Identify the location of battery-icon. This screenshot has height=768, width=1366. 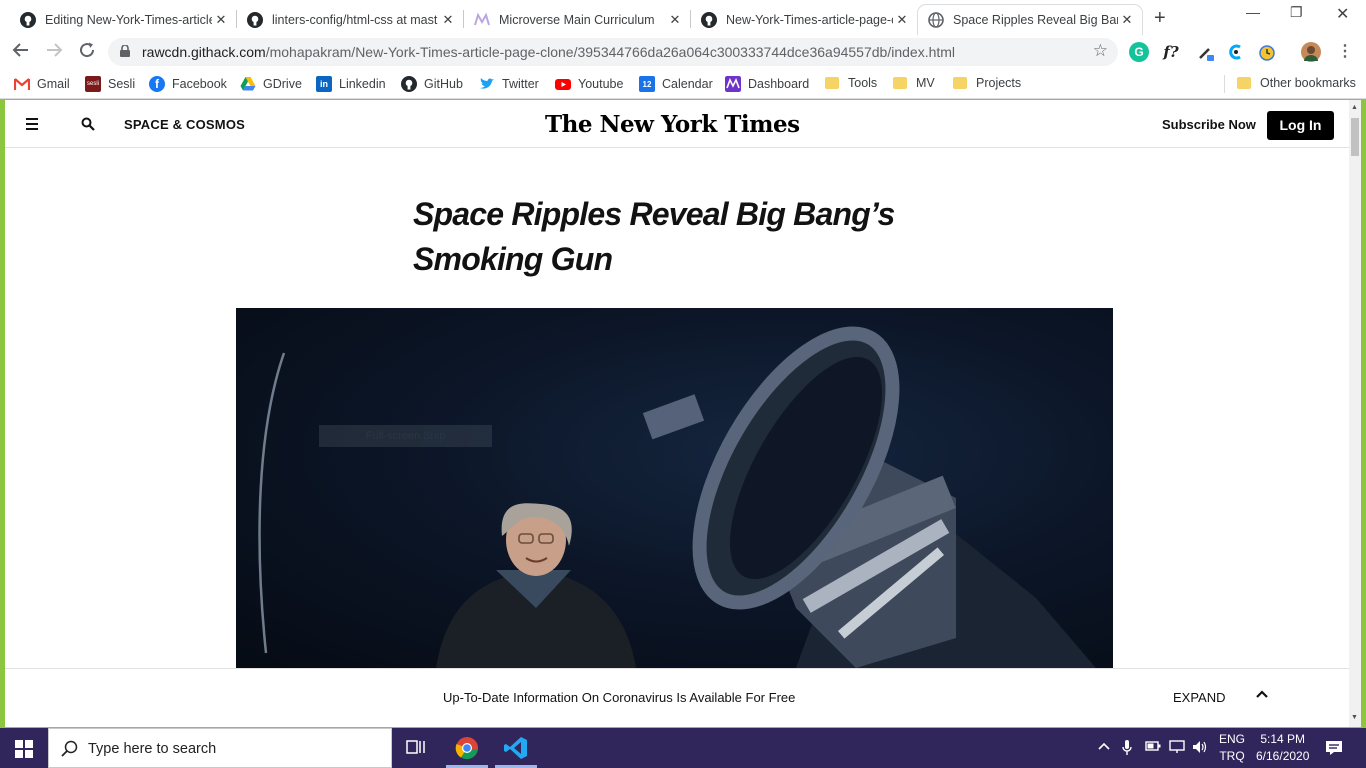
(1153, 747).